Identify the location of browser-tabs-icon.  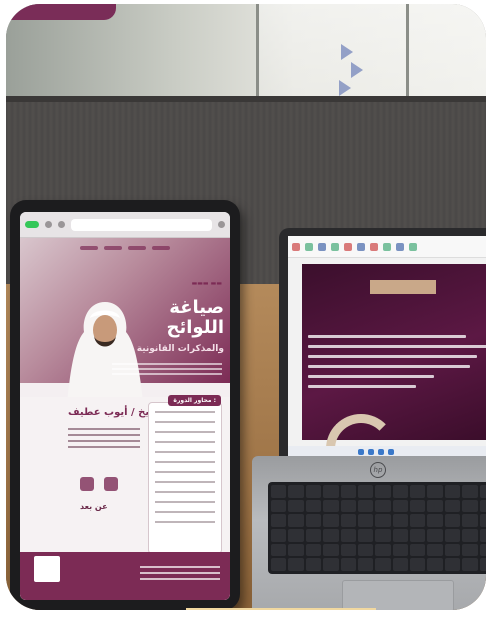
(61, 224).